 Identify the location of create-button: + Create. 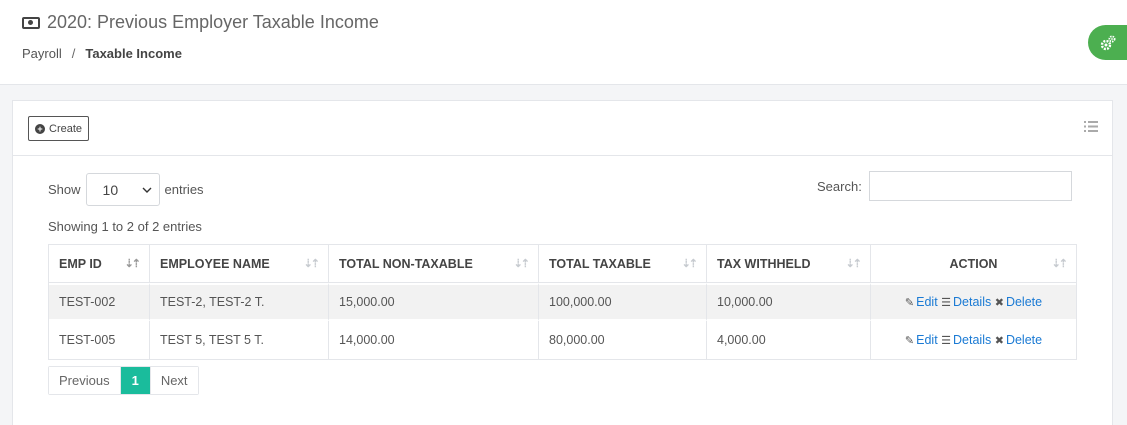
(59, 128).